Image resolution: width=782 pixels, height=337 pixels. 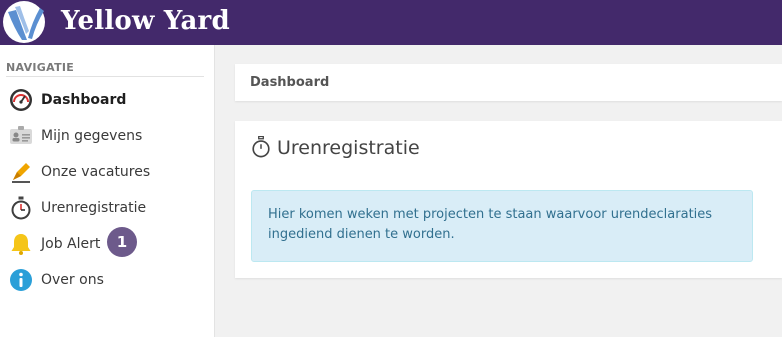 I want to click on sidebar-item-onze-vacatures: Onze vacatures, so click(x=105, y=171).